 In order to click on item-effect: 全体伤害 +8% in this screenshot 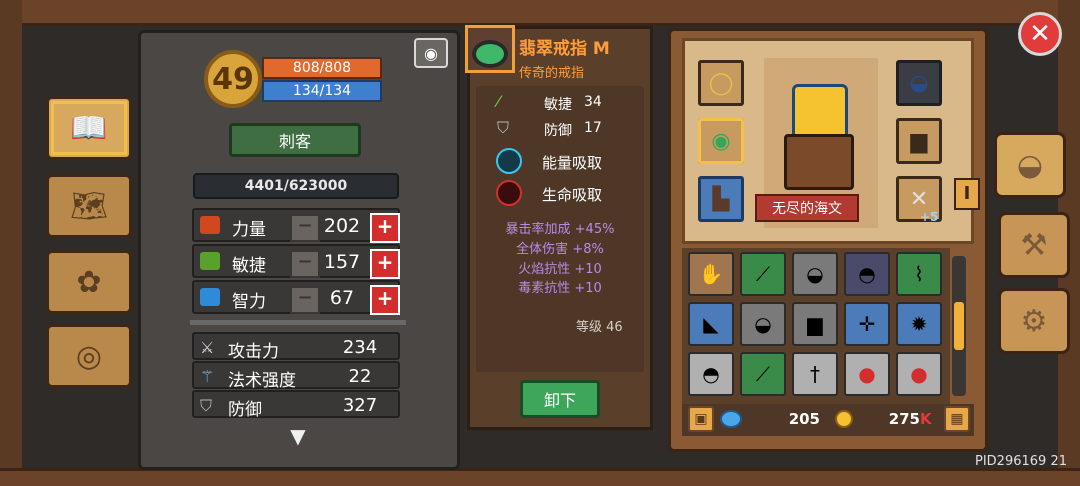, I will do `click(560, 249)`.